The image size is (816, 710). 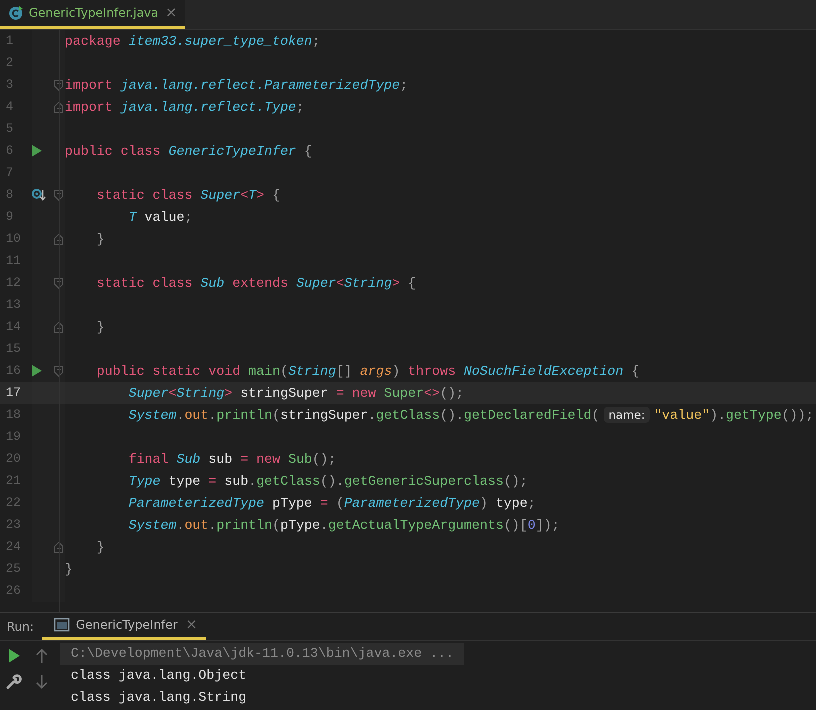 I want to click on line-number: 2, so click(x=10, y=63).